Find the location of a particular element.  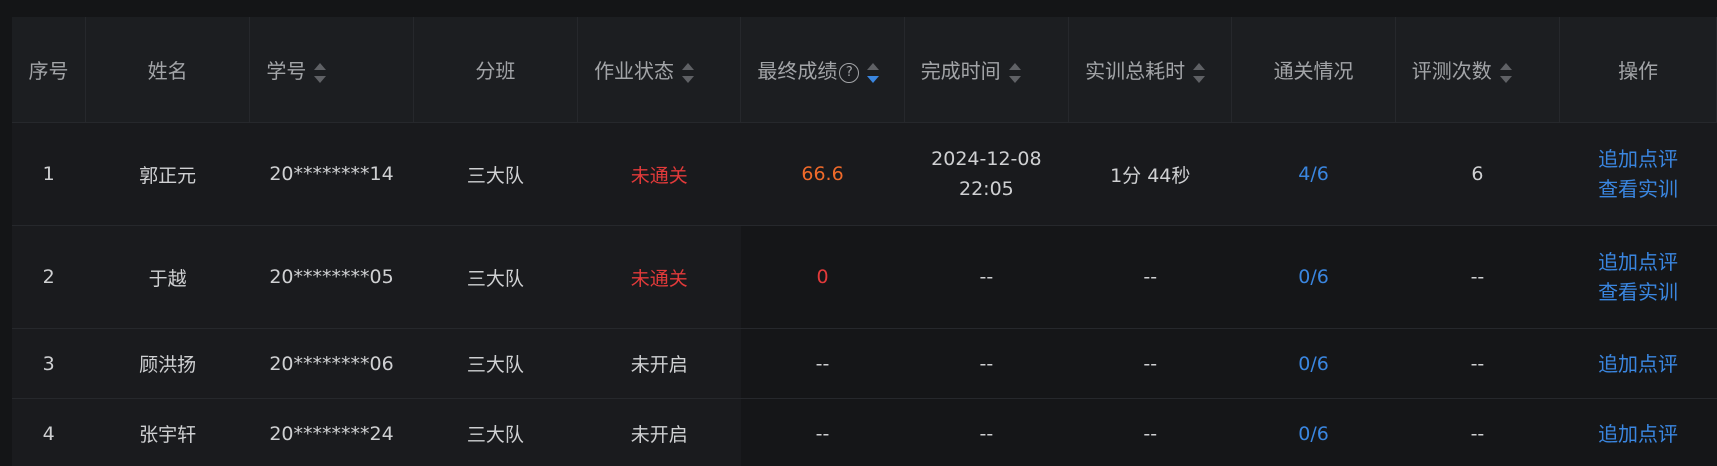

cell-index: 1 is located at coordinates (49, 174).